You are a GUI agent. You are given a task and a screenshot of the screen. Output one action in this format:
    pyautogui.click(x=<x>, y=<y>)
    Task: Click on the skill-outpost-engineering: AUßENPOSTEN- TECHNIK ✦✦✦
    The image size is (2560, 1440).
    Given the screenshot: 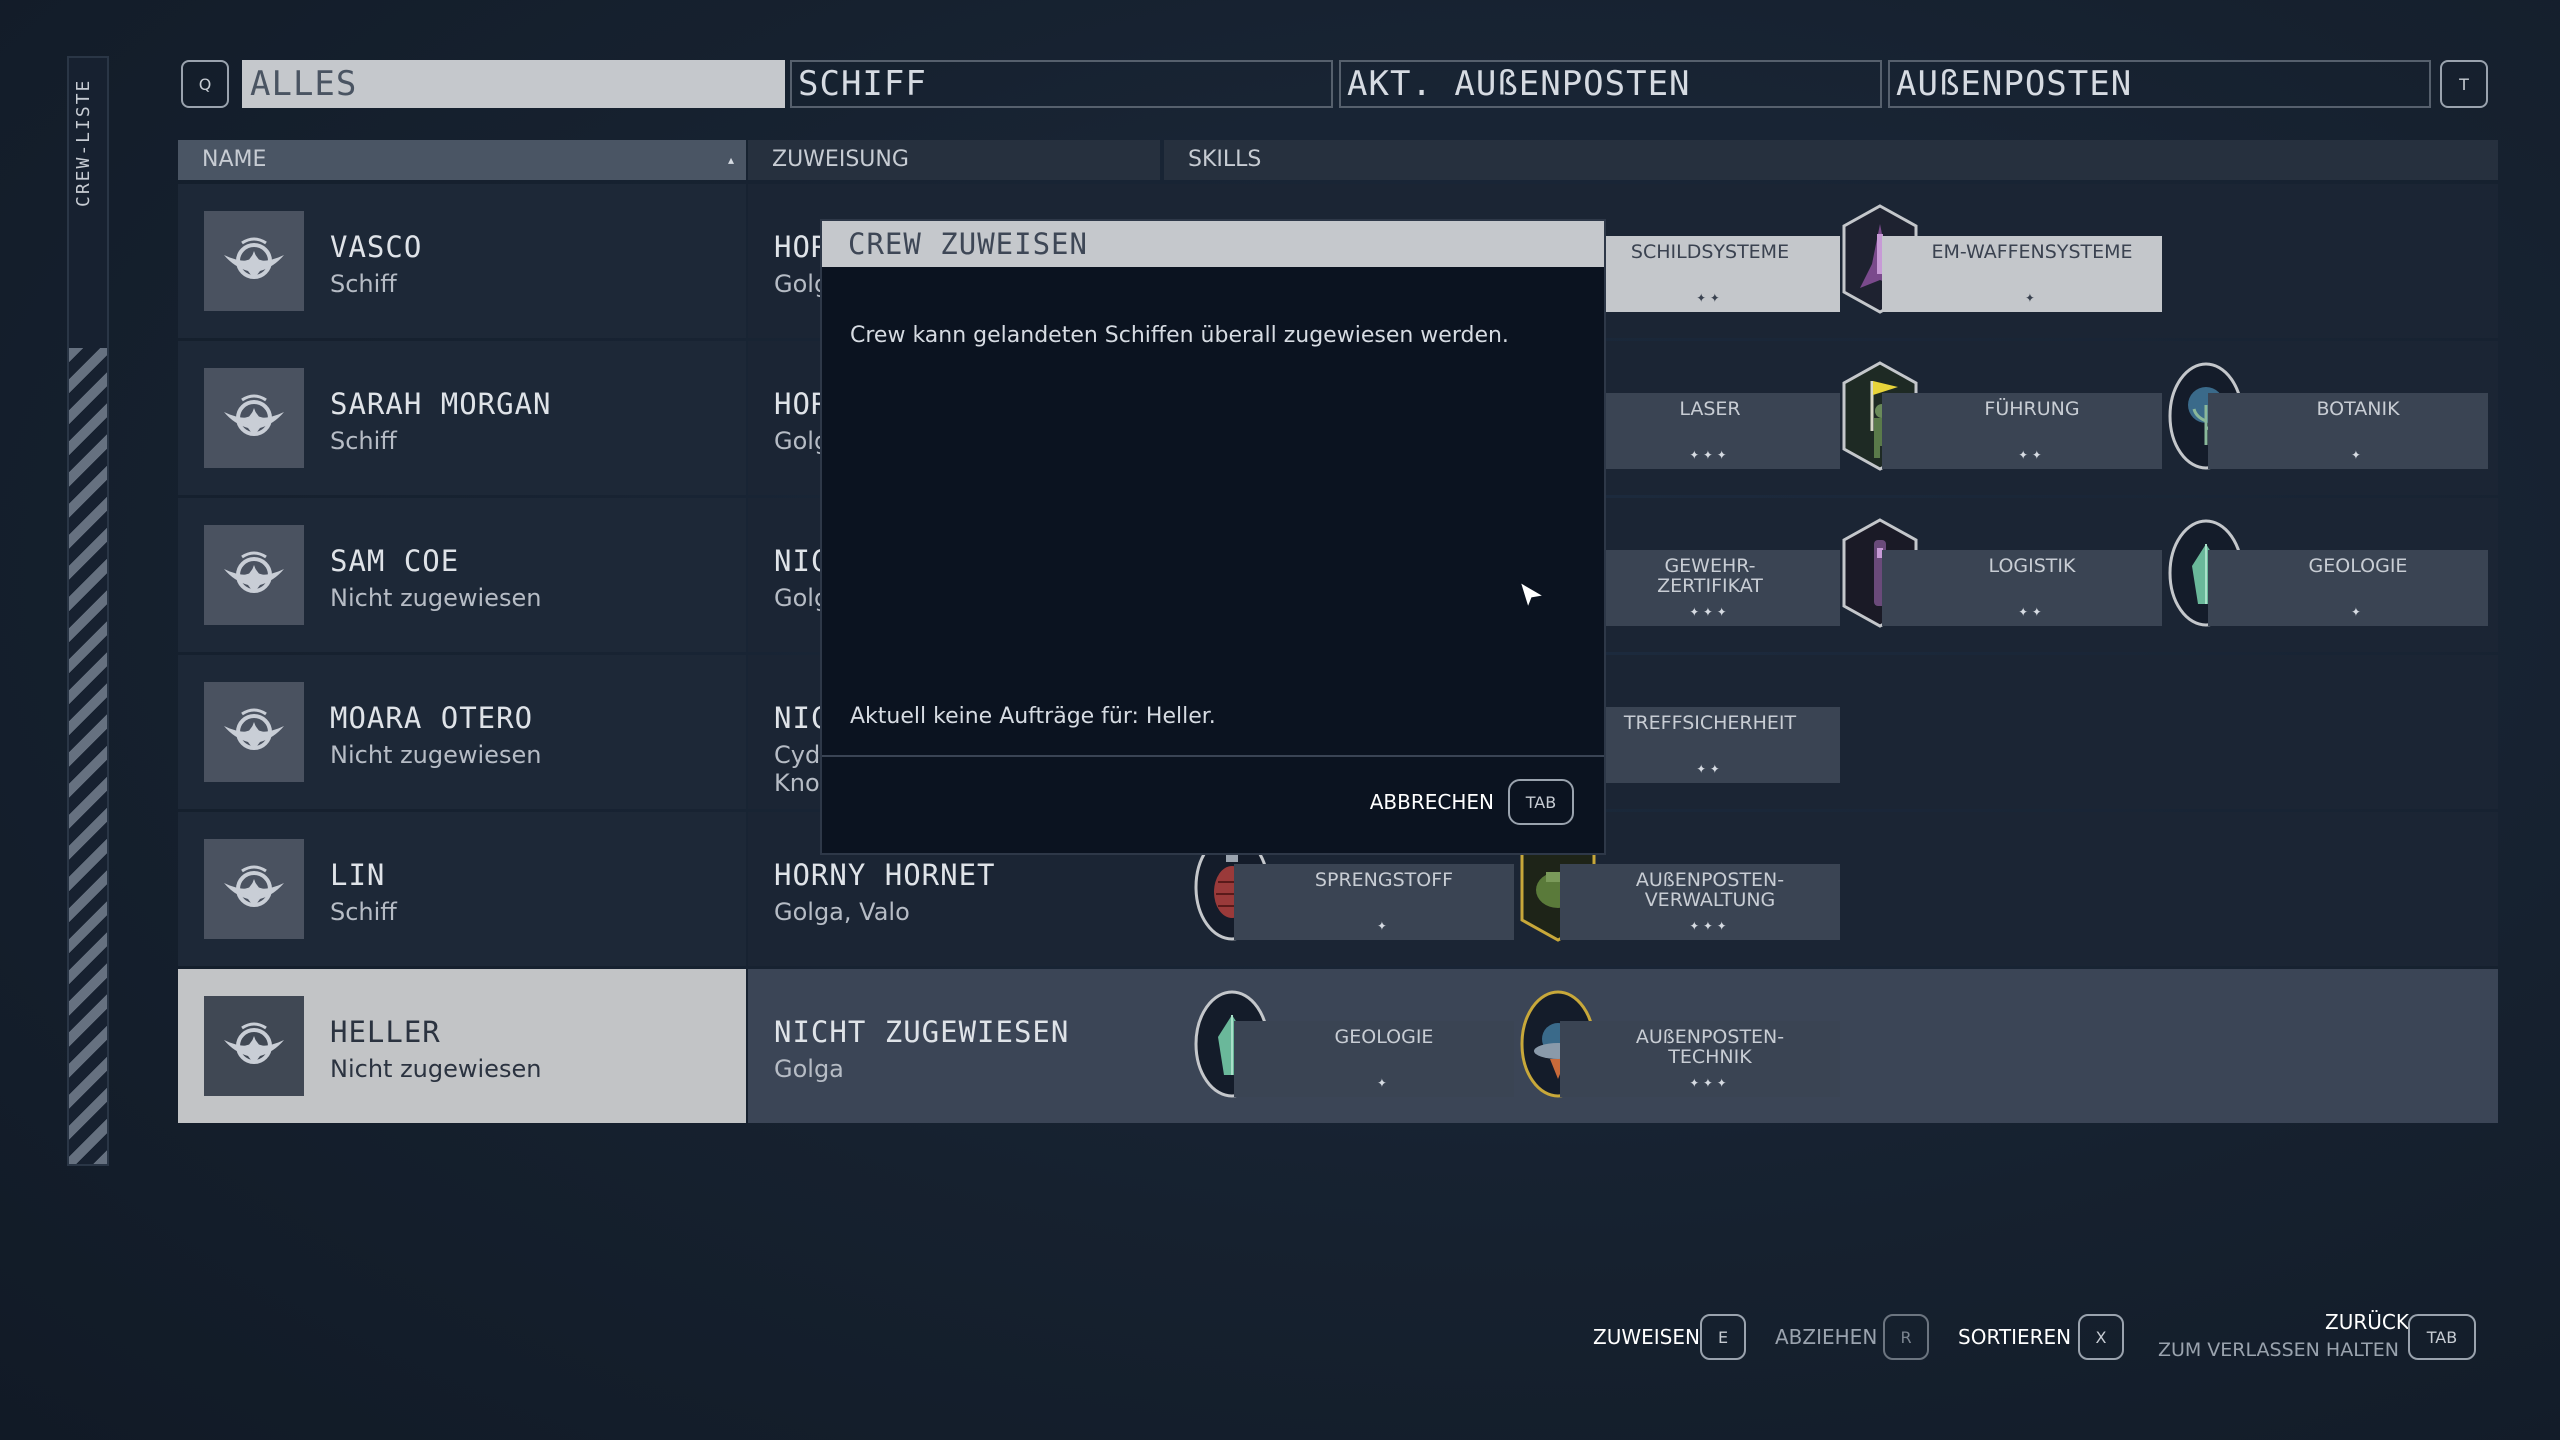 What is the action you would take?
    pyautogui.click(x=1680, y=1044)
    